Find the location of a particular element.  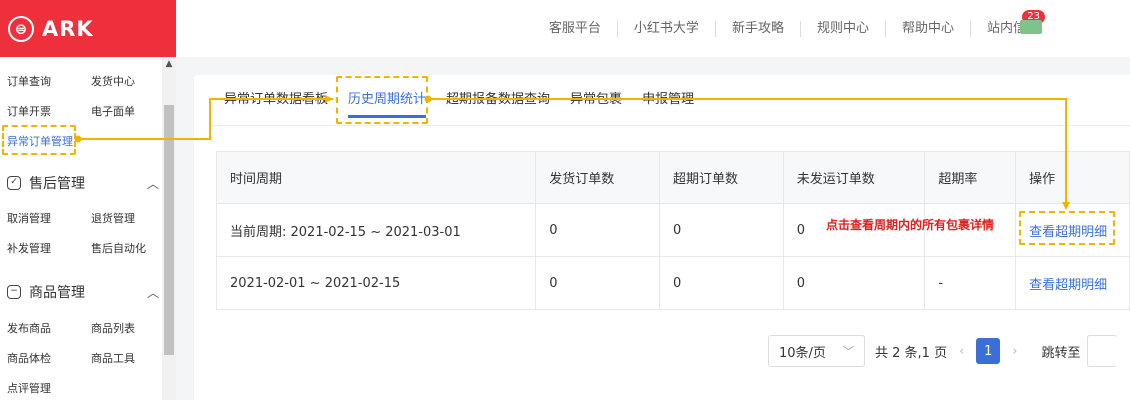

arrow-sidebar-to-tab is located at coordinates (205, 119).